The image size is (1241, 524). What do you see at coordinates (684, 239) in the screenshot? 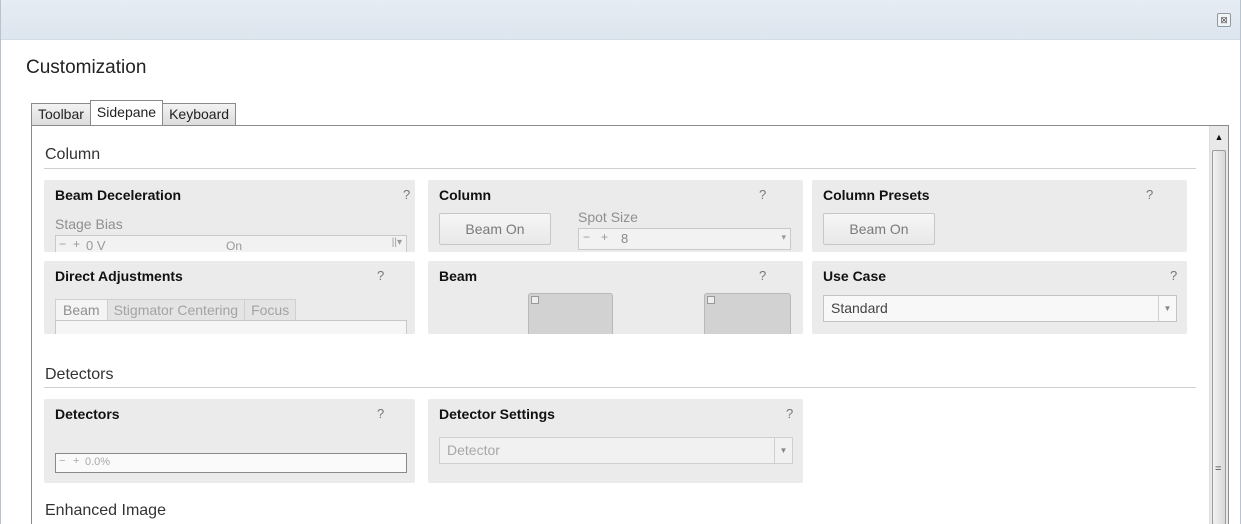
I see `spot-size-field: − + 8 ▾` at bounding box center [684, 239].